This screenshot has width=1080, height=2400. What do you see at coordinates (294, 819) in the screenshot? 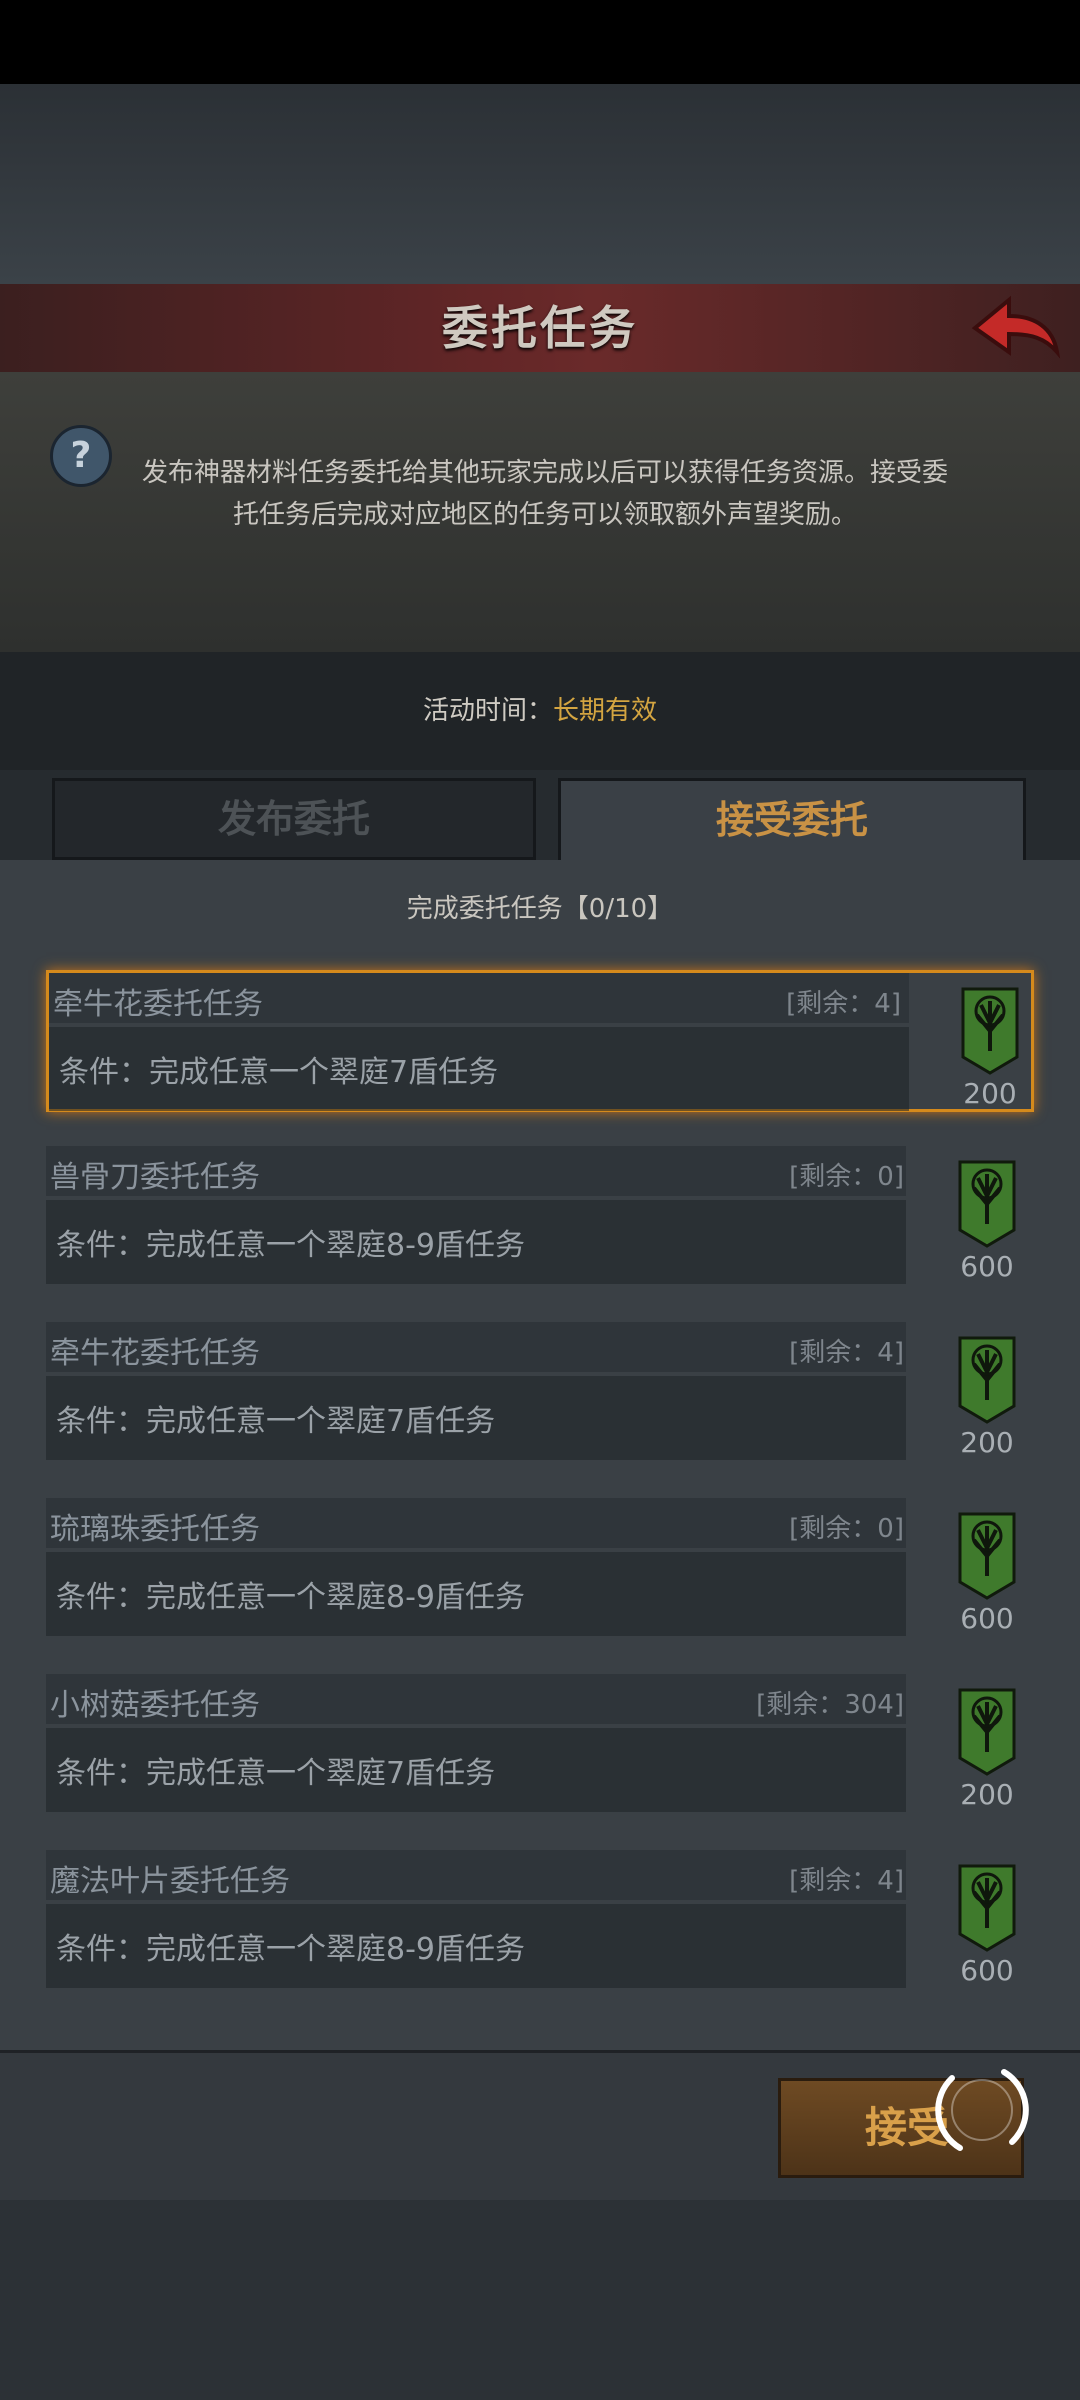
I see `tab-publish: 发布委托` at bounding box center [294, 819].